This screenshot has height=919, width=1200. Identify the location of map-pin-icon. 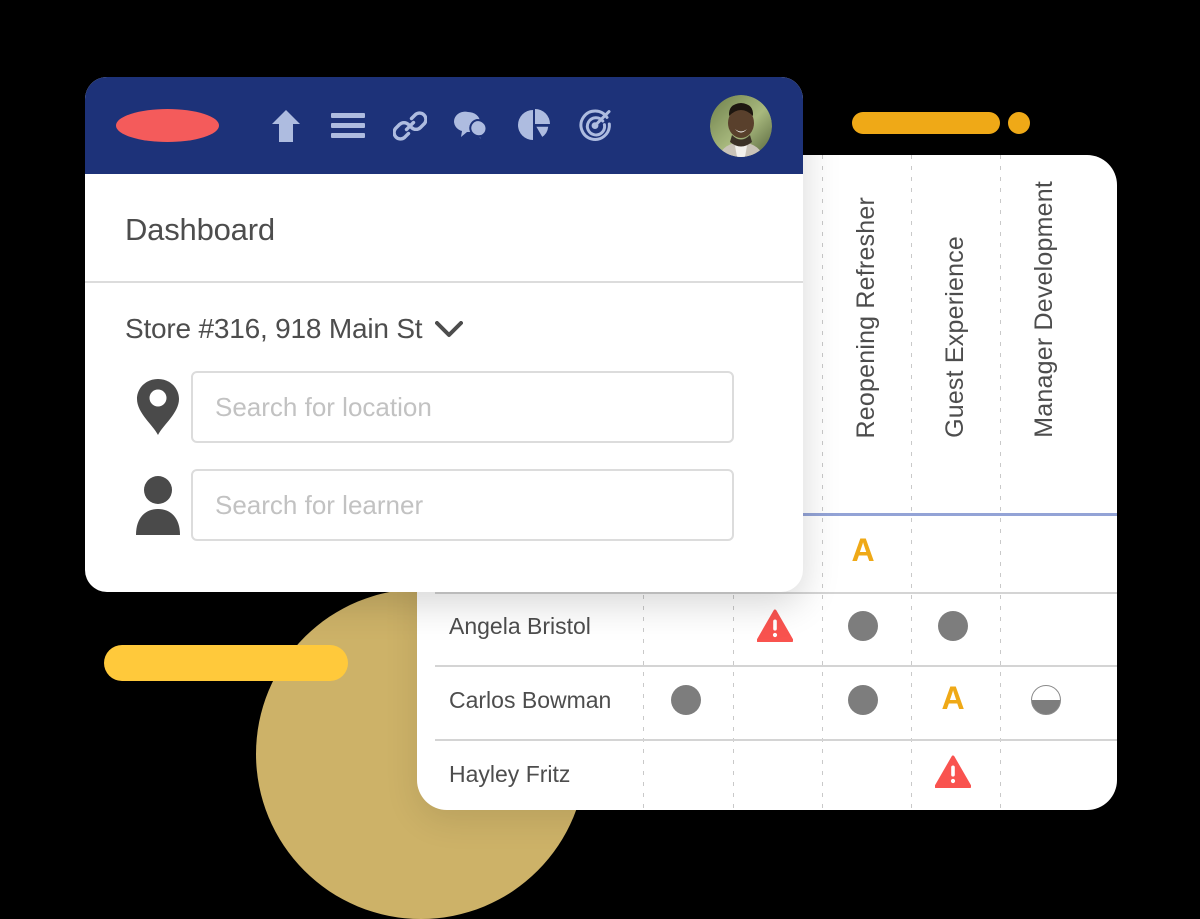
(158, 407).